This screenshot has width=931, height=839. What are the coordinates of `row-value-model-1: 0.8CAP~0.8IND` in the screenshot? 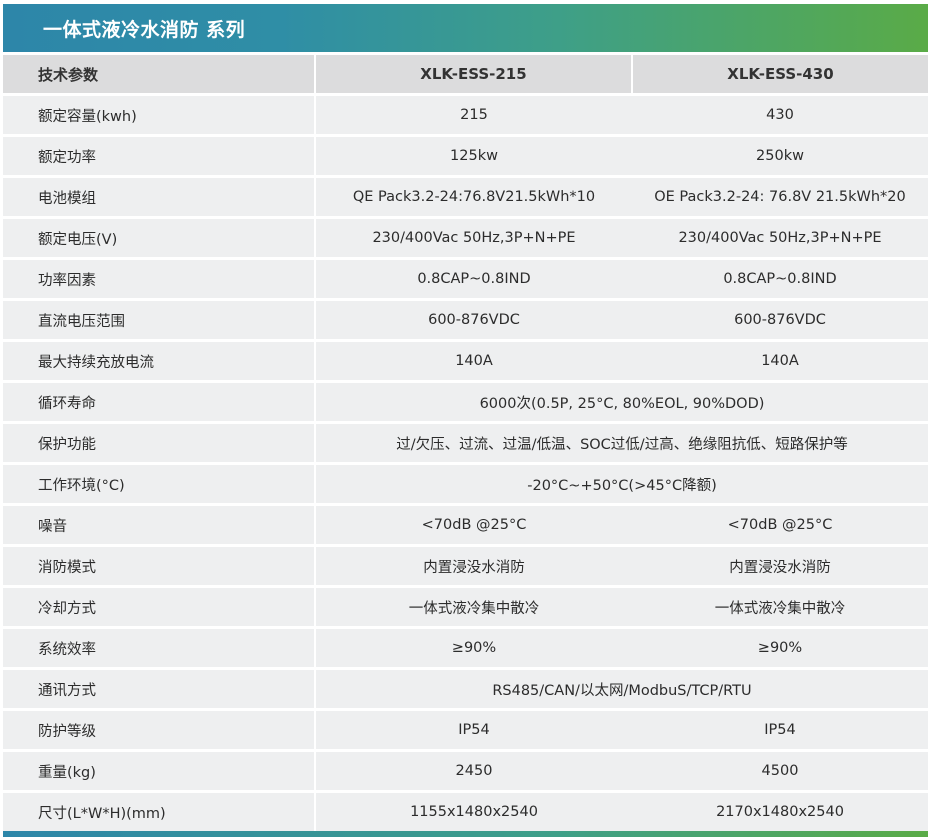 It's located at (473, 278).